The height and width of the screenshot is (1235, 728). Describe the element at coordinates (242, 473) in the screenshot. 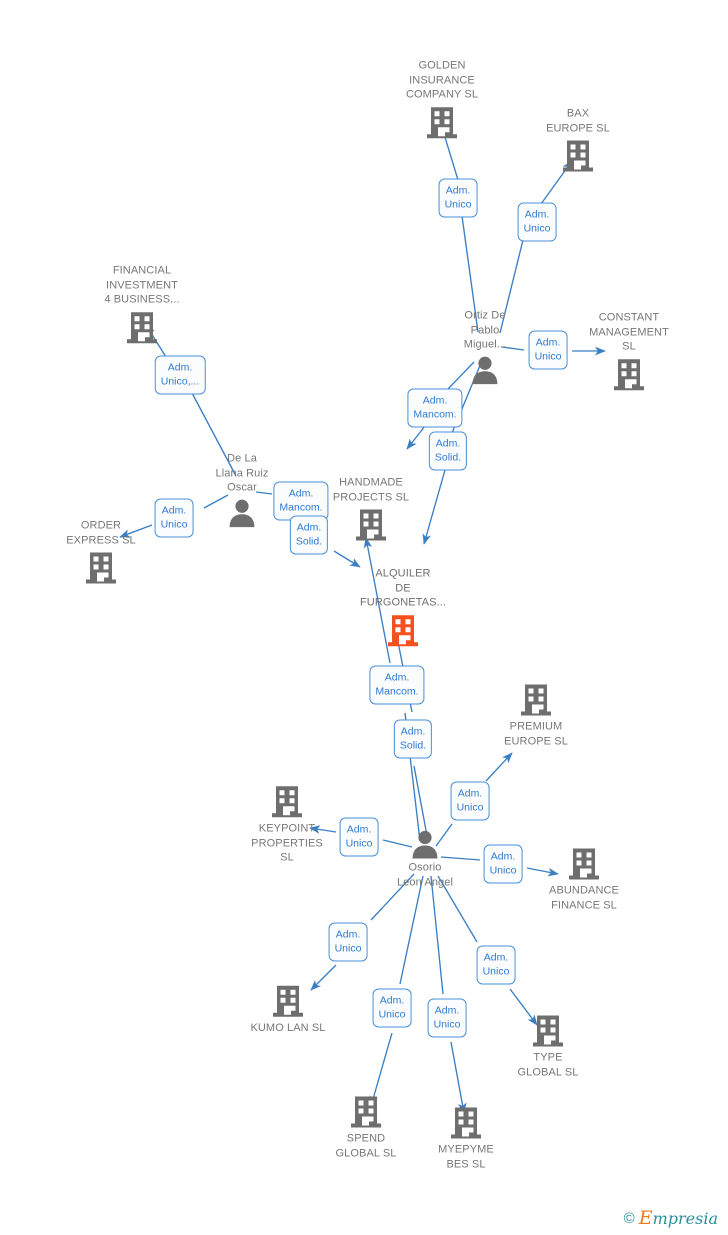

I see `node-label: De La Llana Ruiz Oscar` at that location.